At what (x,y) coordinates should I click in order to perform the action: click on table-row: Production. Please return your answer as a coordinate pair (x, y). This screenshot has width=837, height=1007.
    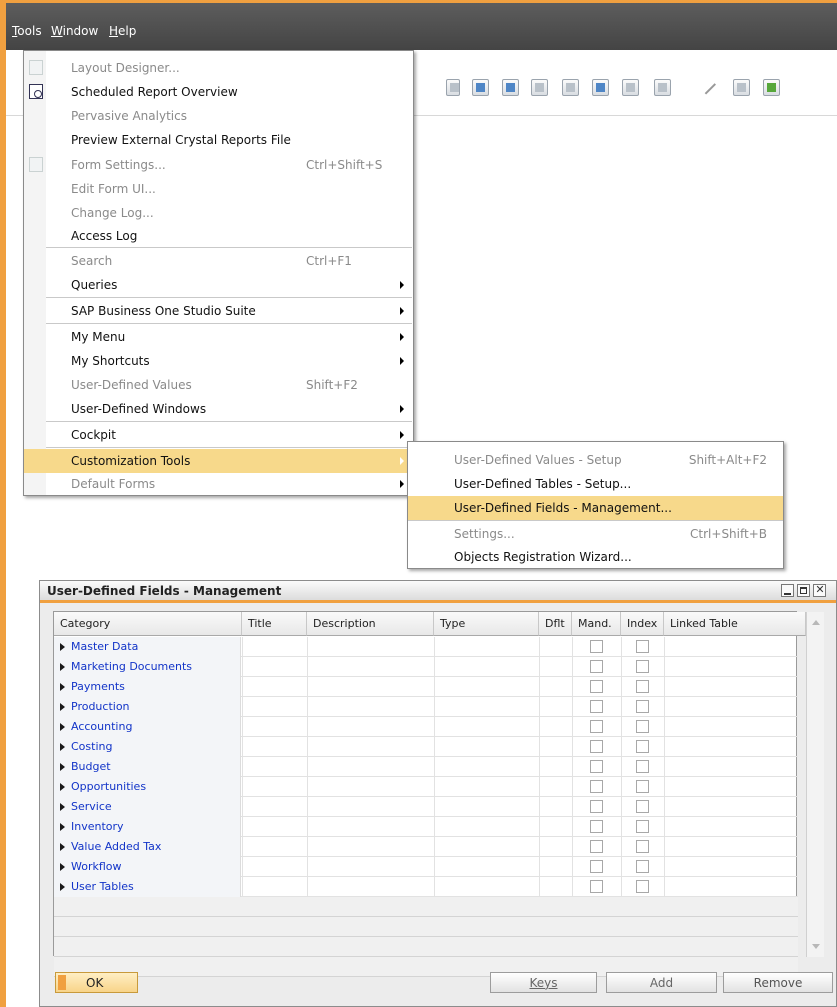
    Looking at the image, I should click on (426, 707).